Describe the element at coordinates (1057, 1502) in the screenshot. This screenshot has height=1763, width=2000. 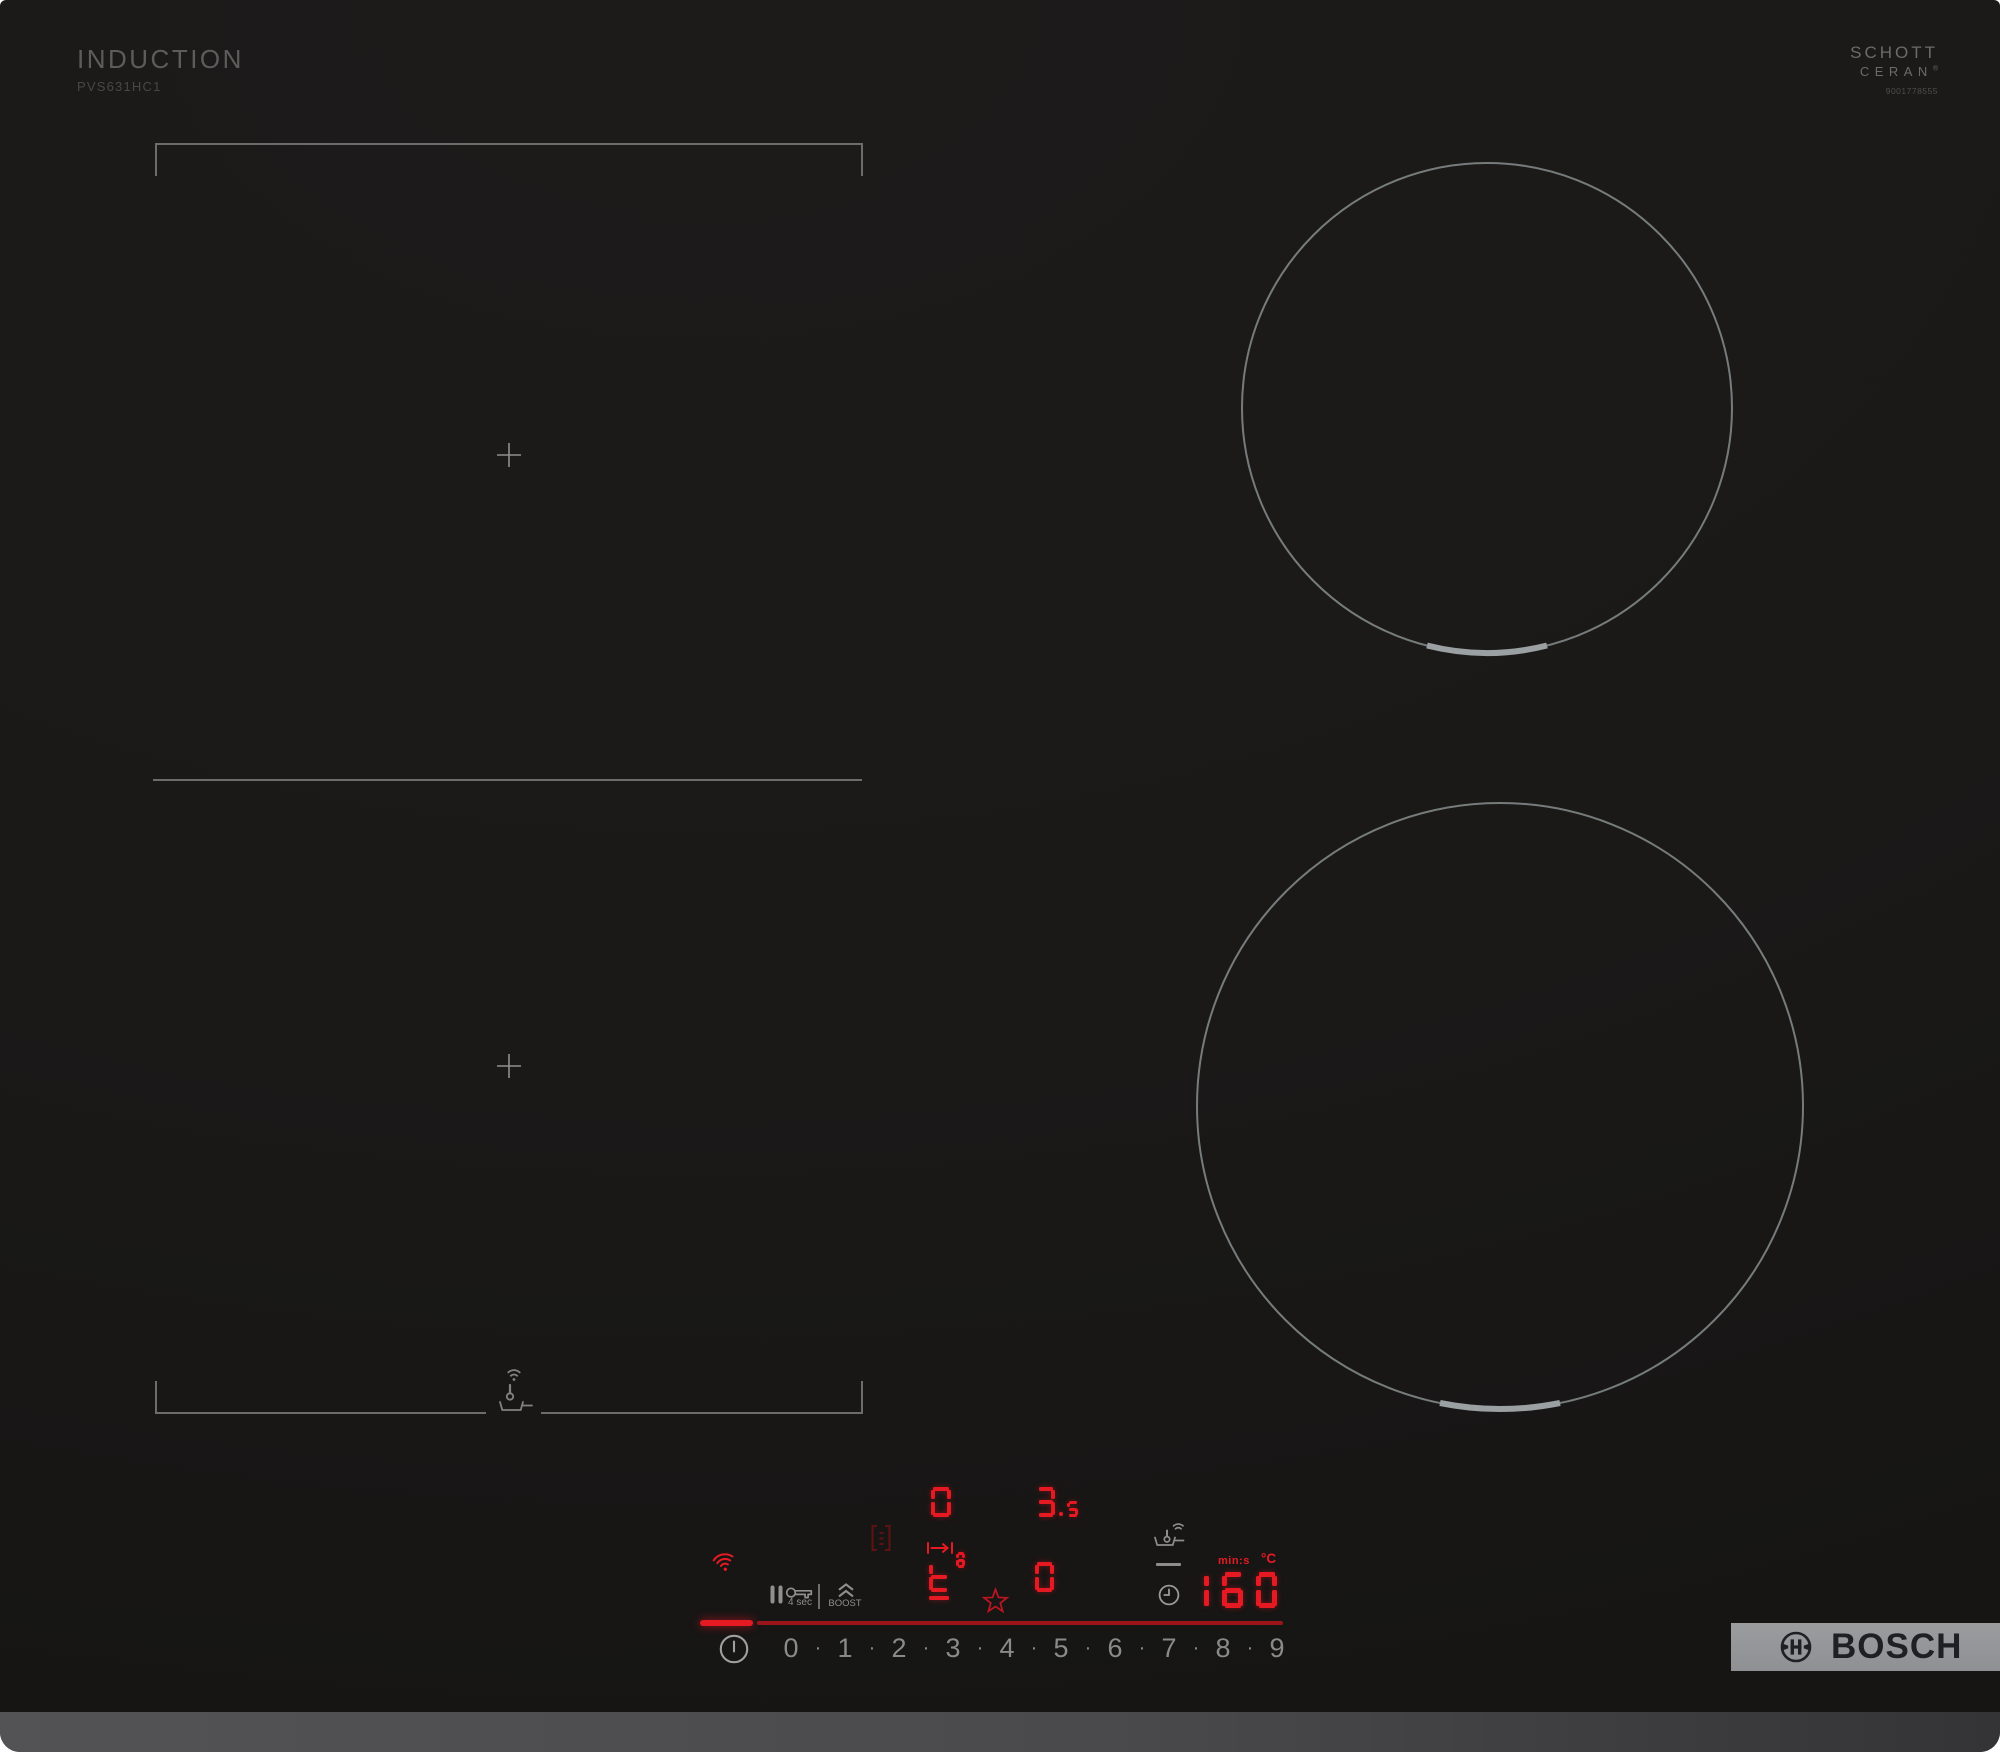
I see `display-rear-right-level` at that location.